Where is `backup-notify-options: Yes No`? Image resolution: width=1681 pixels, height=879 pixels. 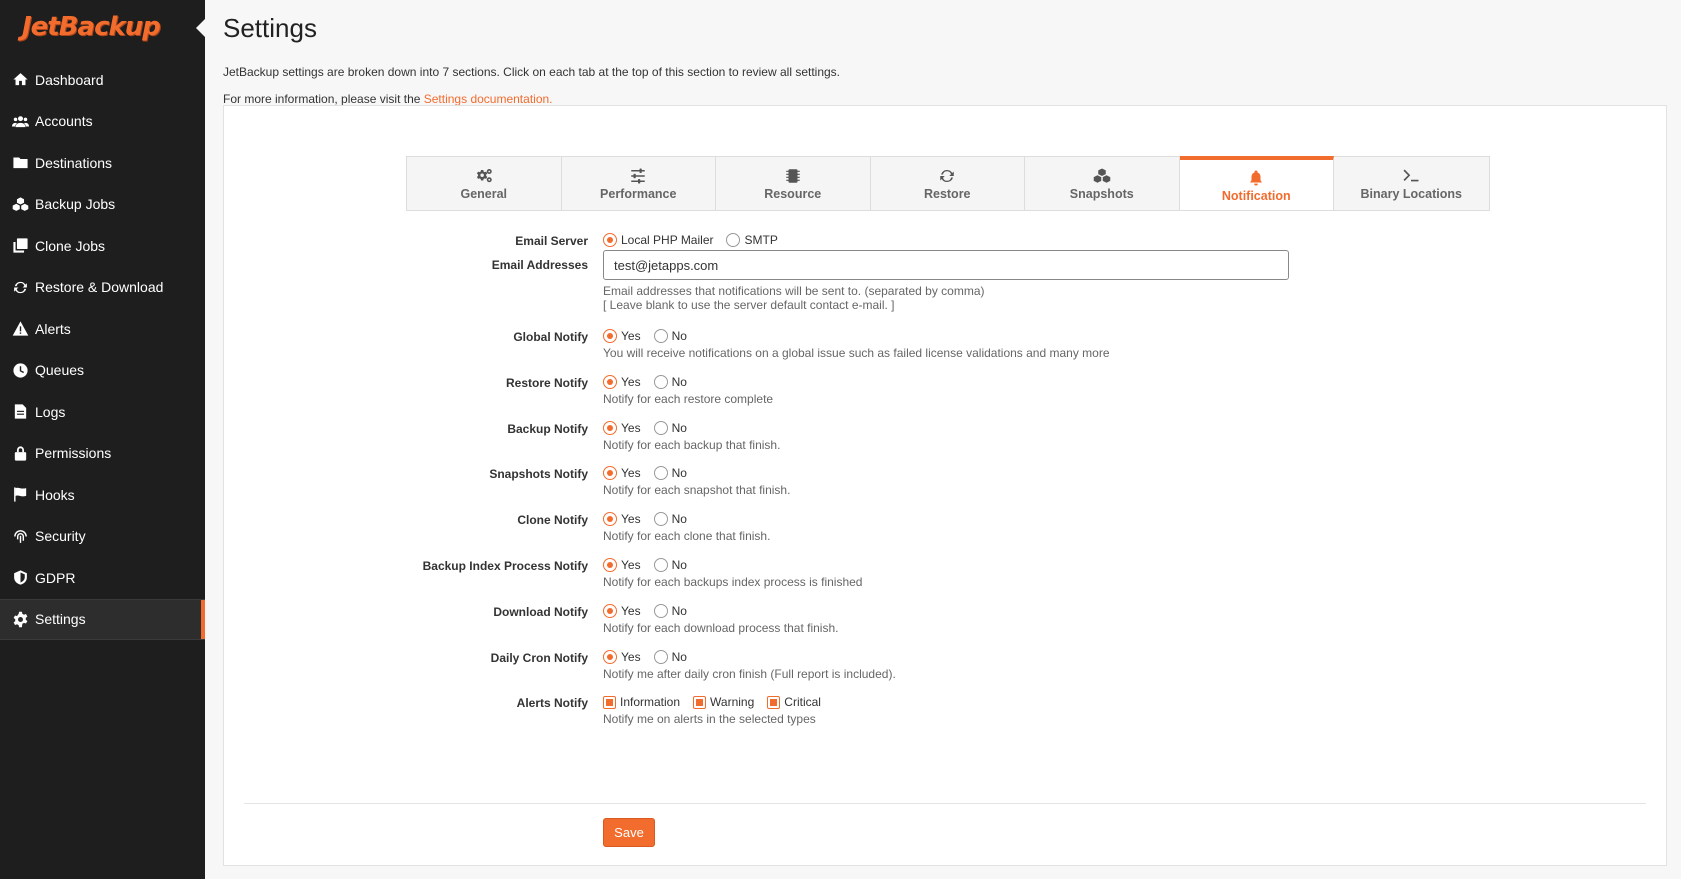 backup-notify-options: Yes No is located at coordinates (691, 428).